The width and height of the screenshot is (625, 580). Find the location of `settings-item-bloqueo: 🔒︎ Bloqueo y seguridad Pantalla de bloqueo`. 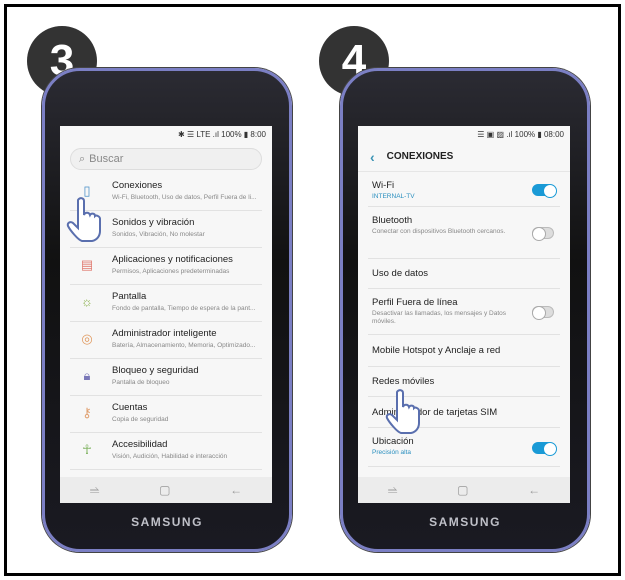

settings-item-bloqueo: 🔒︎ Bloqueo y seguridad Pantalla de bloqueo is located at coordinates (166, 377).